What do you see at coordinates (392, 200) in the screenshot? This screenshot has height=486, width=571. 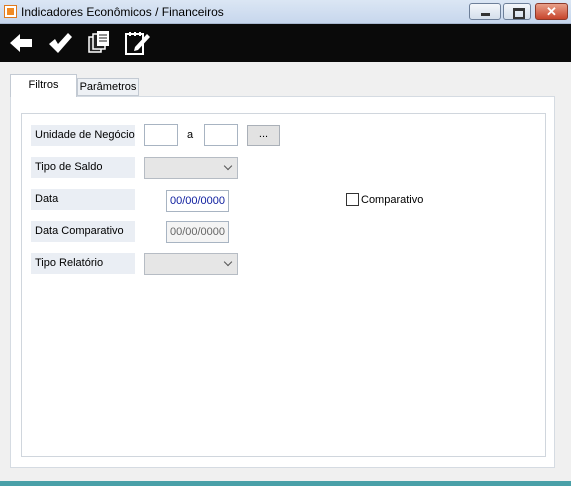 I see `comparativo-label: Comparativo` at bounding box center [392, 200].